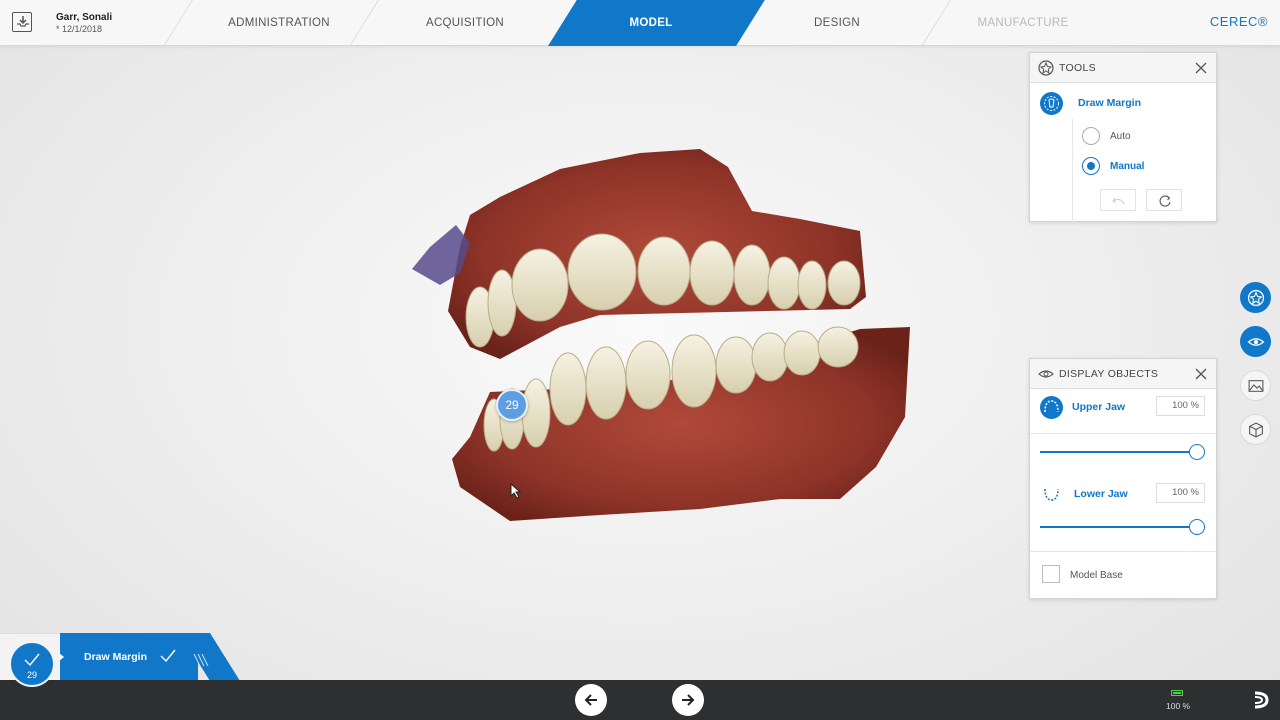 This screenshot has height=720, width=1280. I want to click on step-indicator: 29, so click(32, 664).